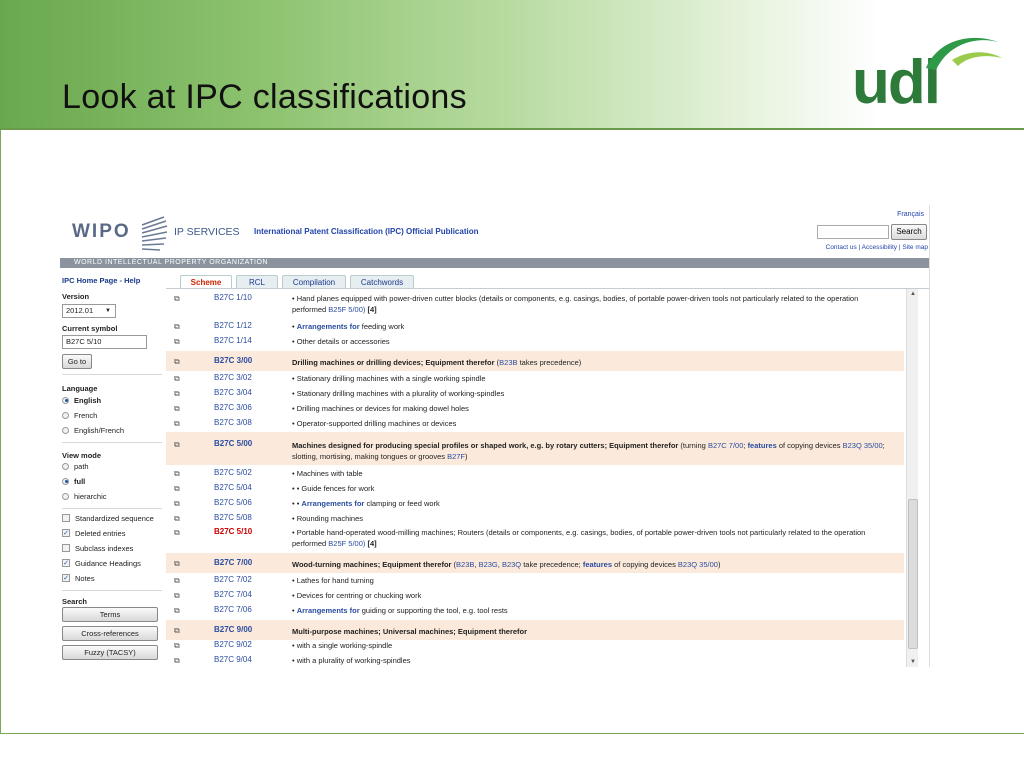 The height and width of the screenshot is (768, 1024). I want to click on symbol-link: B27C 3/06, so click(233, 407).